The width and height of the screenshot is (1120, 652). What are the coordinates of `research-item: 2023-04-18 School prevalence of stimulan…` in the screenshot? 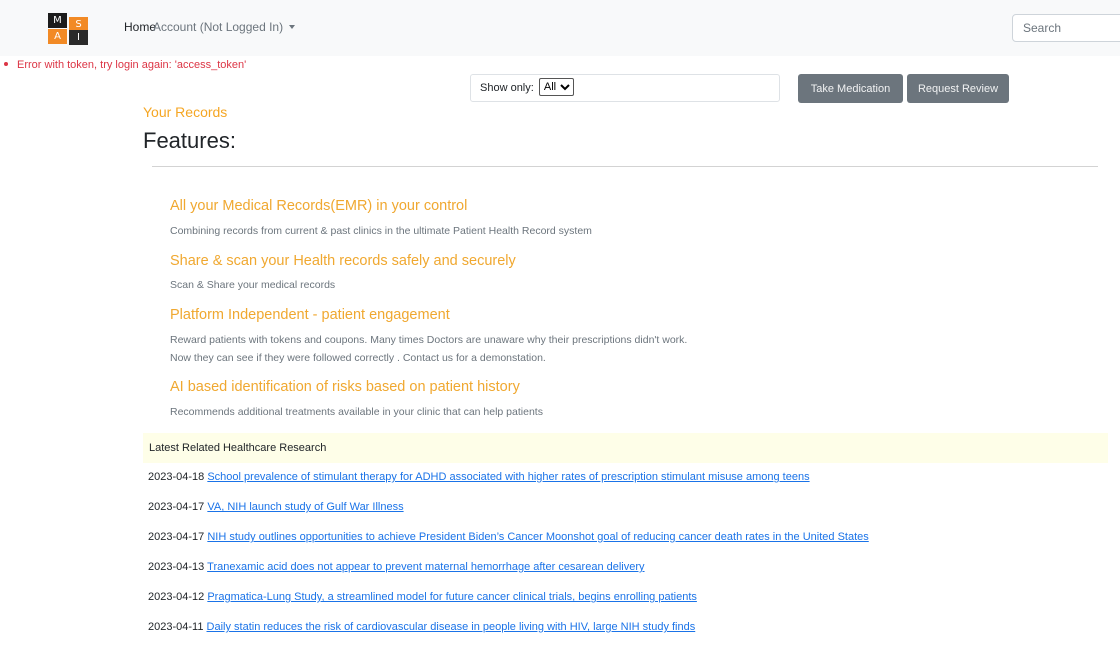 It's located at (479, 477).